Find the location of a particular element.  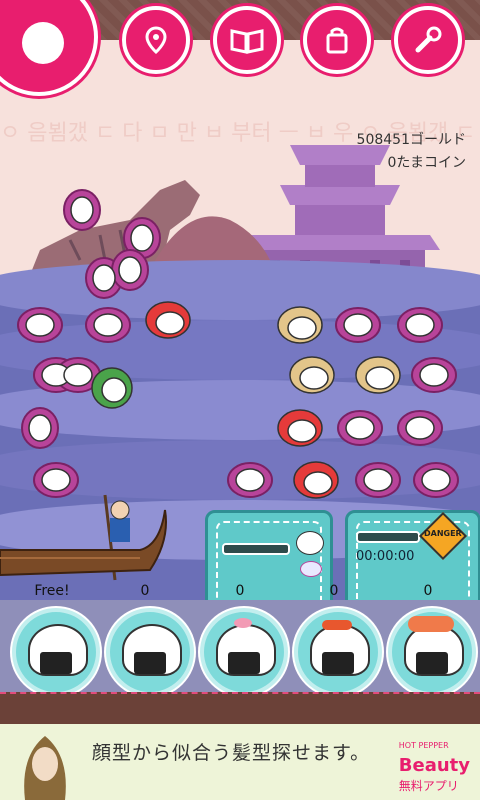

ad-person-image is located at coordinates (45, 768).